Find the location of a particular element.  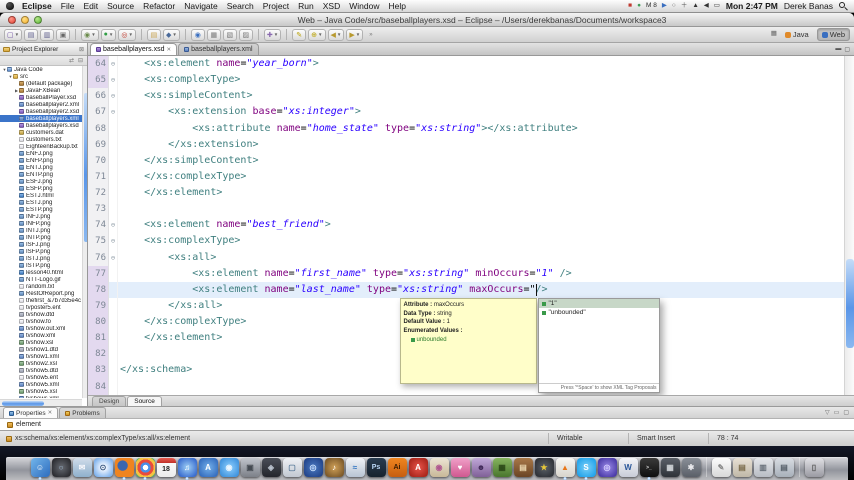

tree-item-tvshow-xml: tvshow.xml is located at coordinates (41, 335).